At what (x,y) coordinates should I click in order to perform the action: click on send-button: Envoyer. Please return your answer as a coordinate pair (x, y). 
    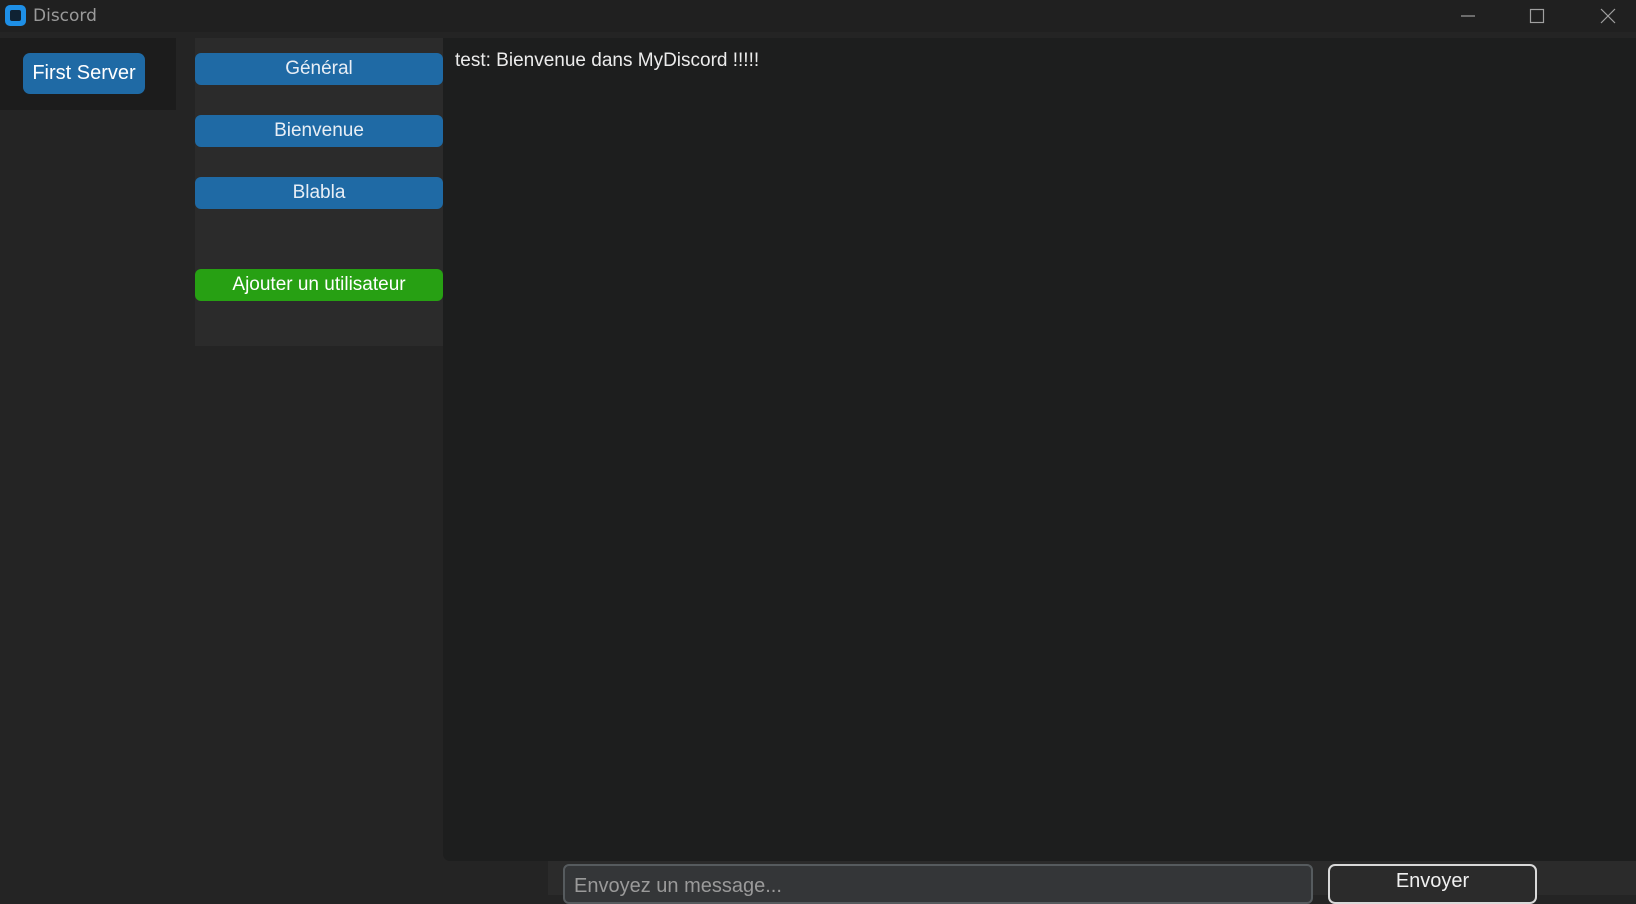
    Looking at the image, I should click on (1432, 884).